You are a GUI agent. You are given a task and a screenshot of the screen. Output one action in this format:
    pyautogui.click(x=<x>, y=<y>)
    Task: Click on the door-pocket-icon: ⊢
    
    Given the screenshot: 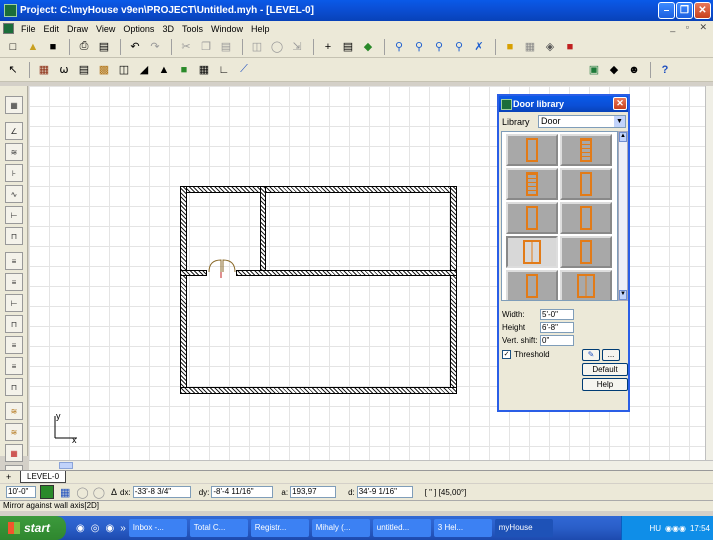 What is the action you would take?
    pyautogui.click(x=14, y=215)
    